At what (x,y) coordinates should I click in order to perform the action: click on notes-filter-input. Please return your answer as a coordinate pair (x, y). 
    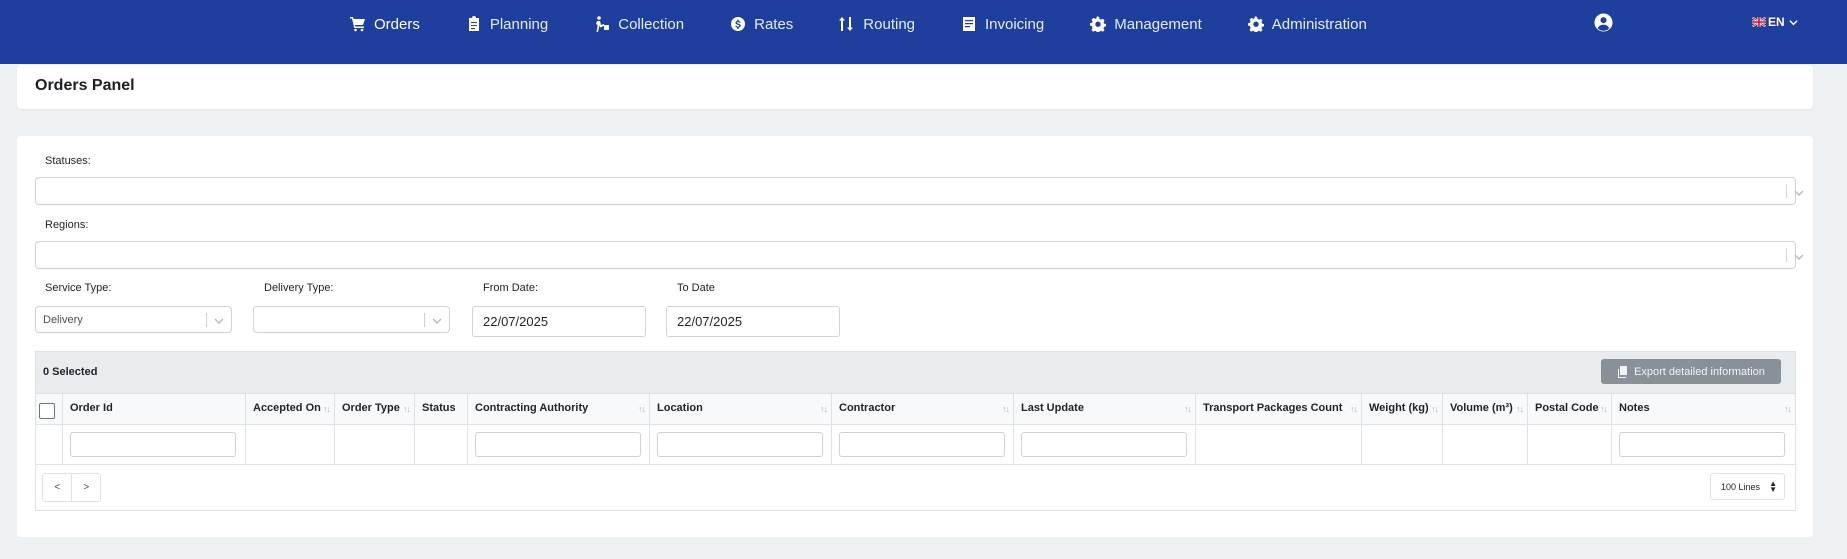
    Looking at the image, I should click on (1702, 444).